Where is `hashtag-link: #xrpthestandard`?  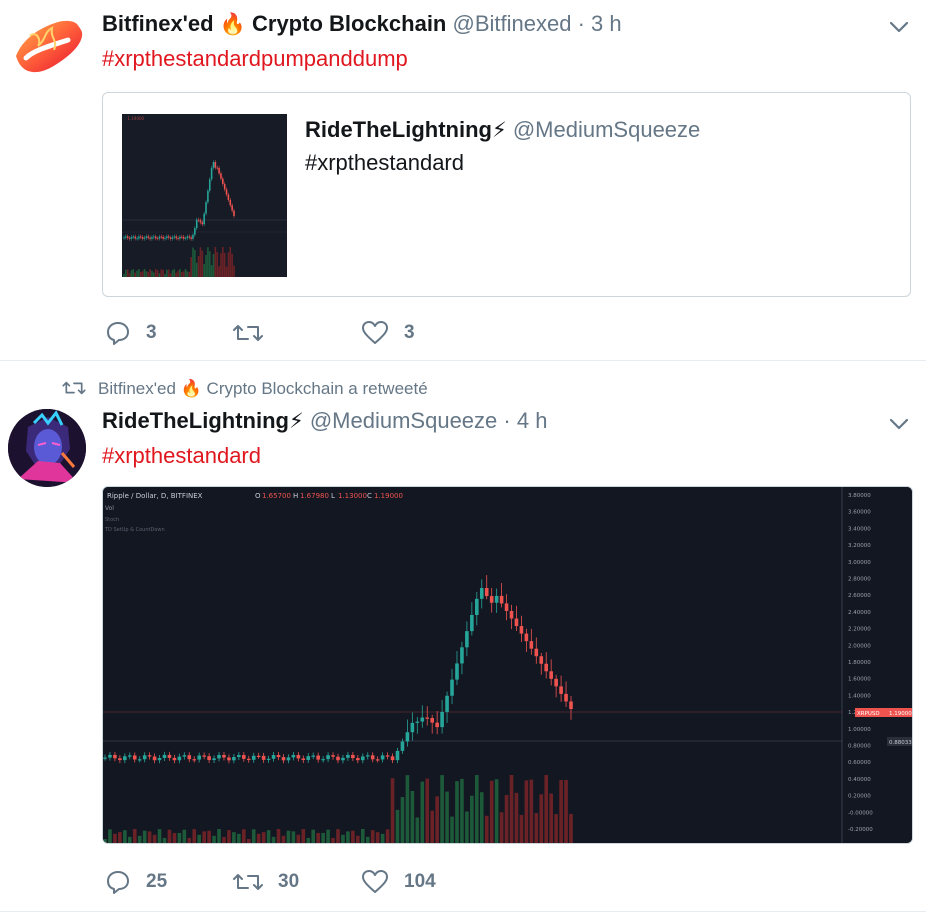 hashtag-link: #xrpthestandard is located at coordinates (181, 456).